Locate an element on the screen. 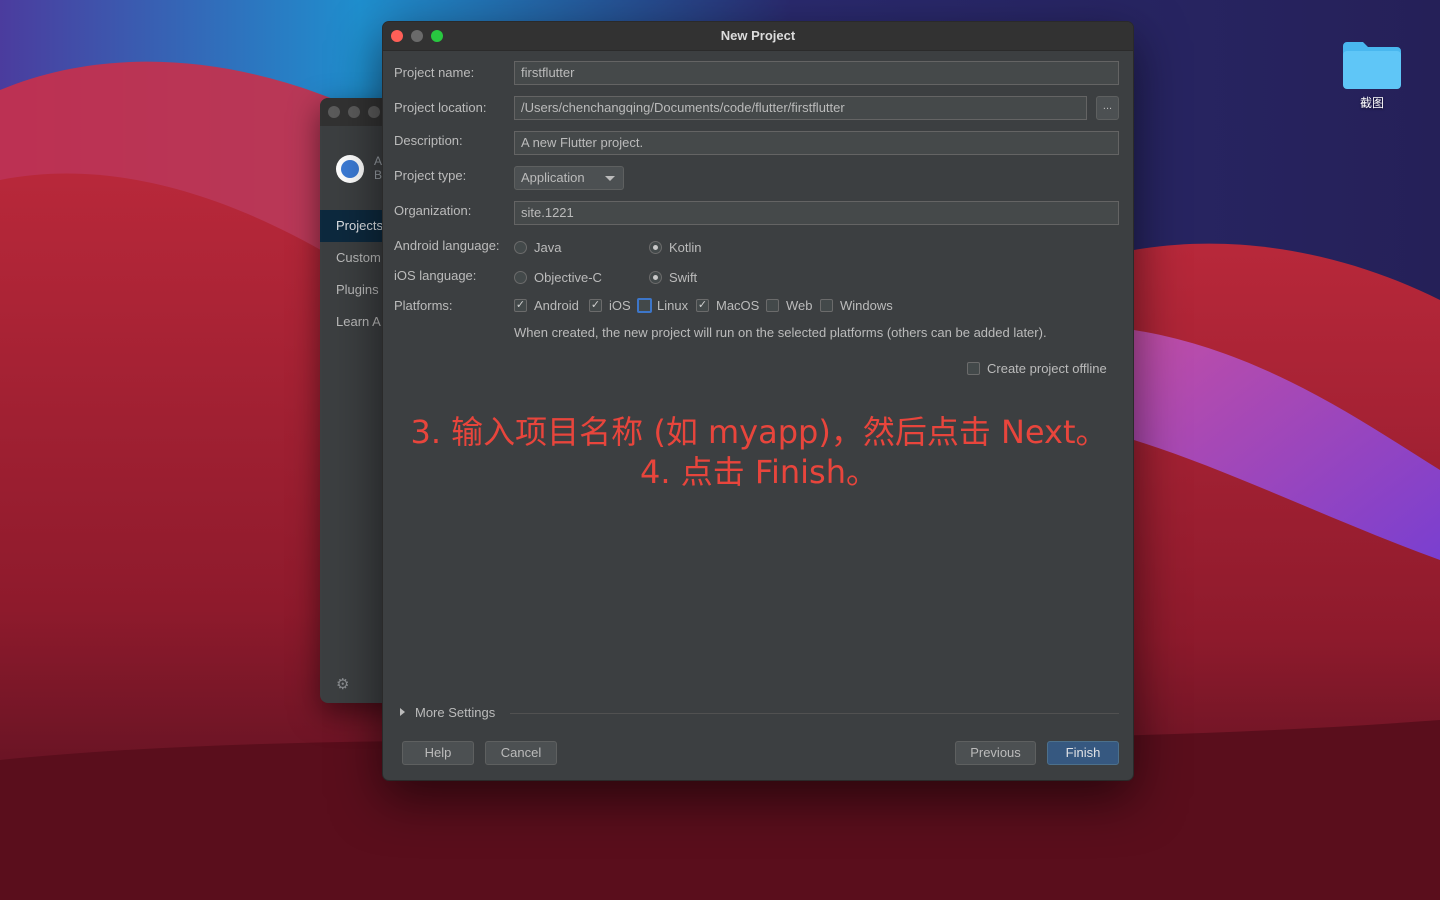 The height and width of the screenshot is (900, 1440). description-input: A new Flutter project. is located at coordinates (816, 143).